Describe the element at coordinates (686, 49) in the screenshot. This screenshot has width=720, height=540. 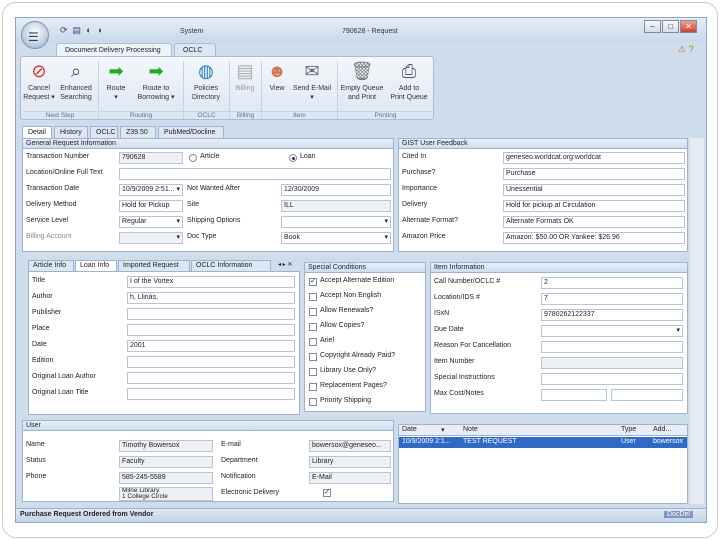
I see `help-icons: ⚠ ?` at that location.